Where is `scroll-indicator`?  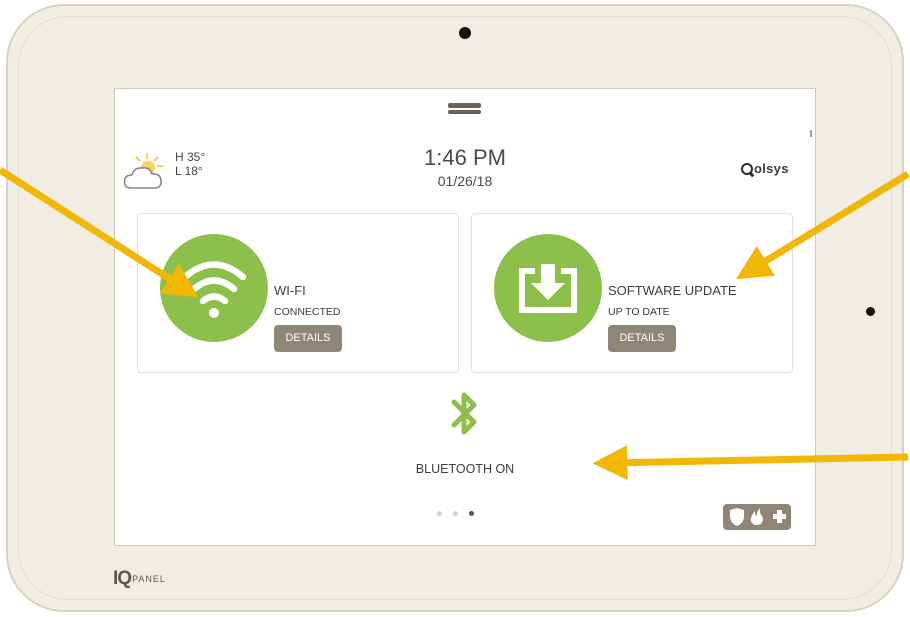 scroll-indicator is located at coordinates (811, 133).